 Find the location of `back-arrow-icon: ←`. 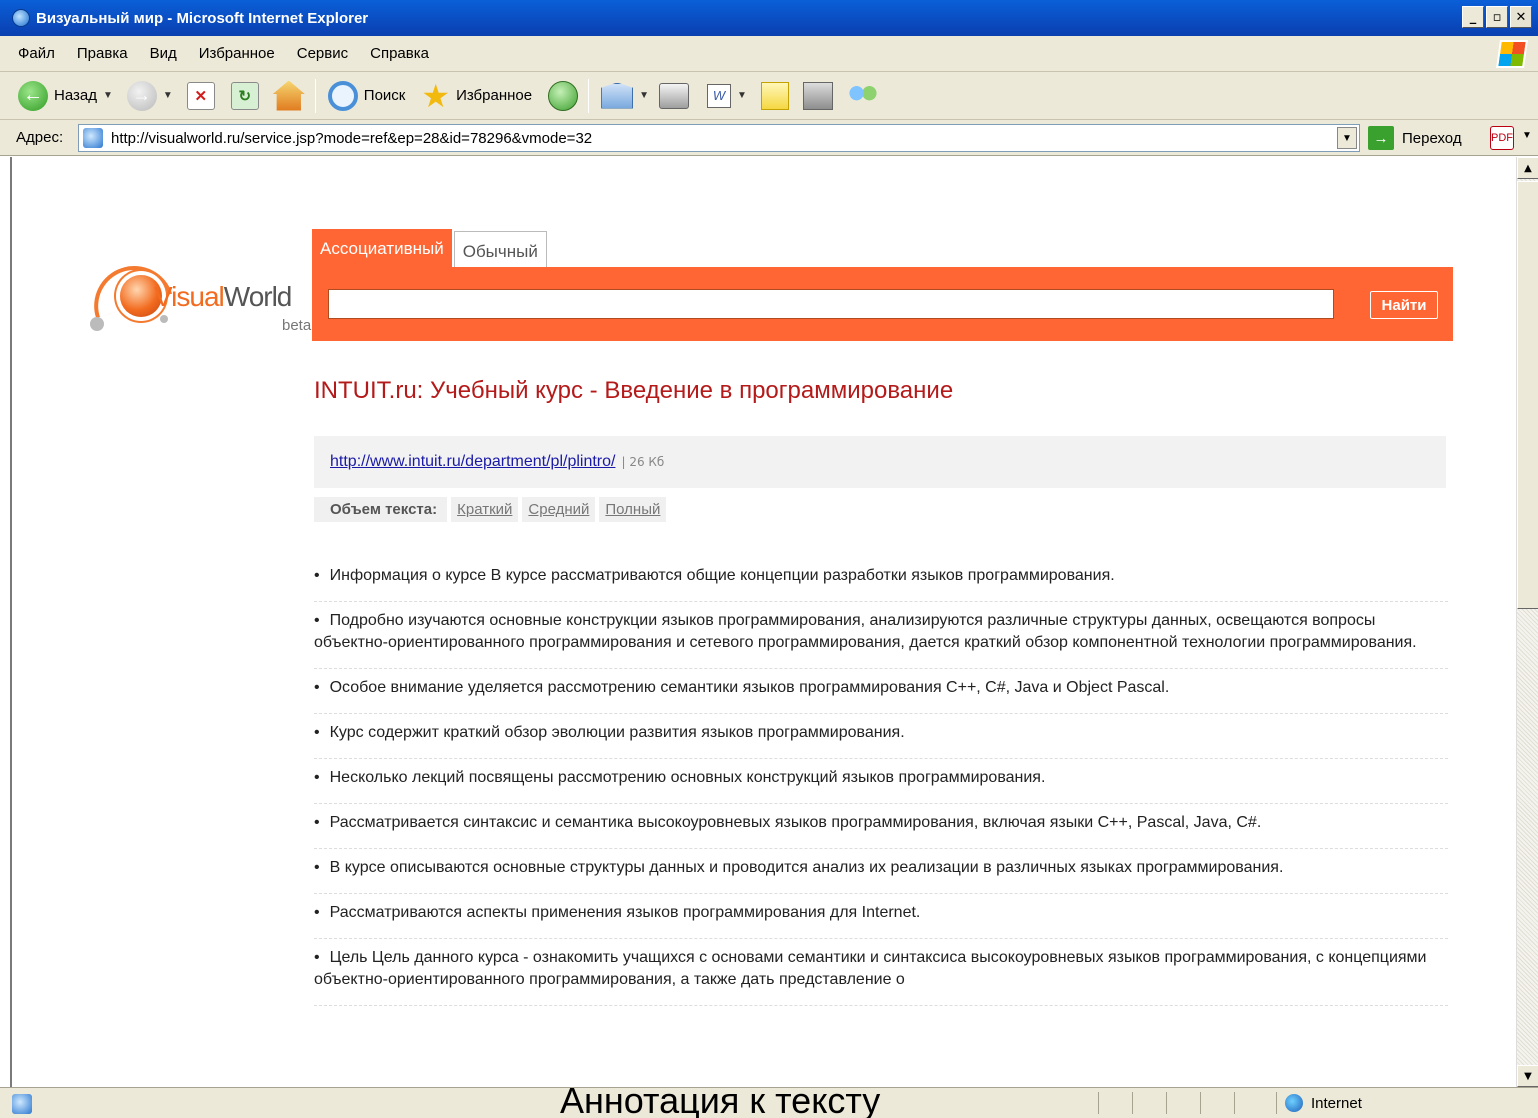

back-arrow-icon: ← is located at coordinates (33, 95).